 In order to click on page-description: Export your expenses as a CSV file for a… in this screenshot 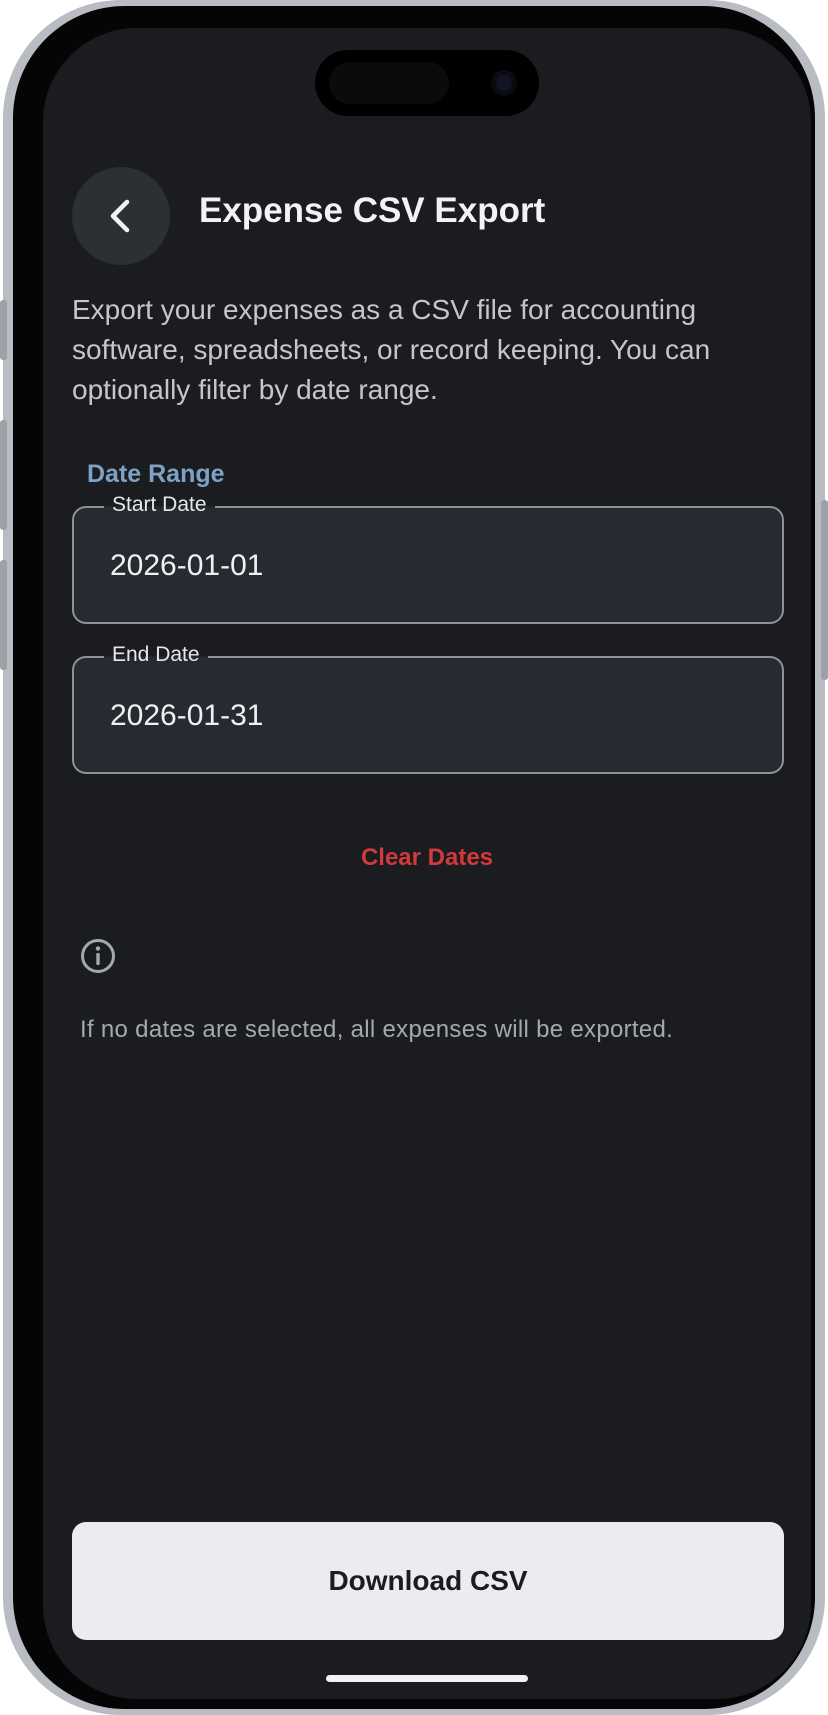, I will do `click(391, 349)`.